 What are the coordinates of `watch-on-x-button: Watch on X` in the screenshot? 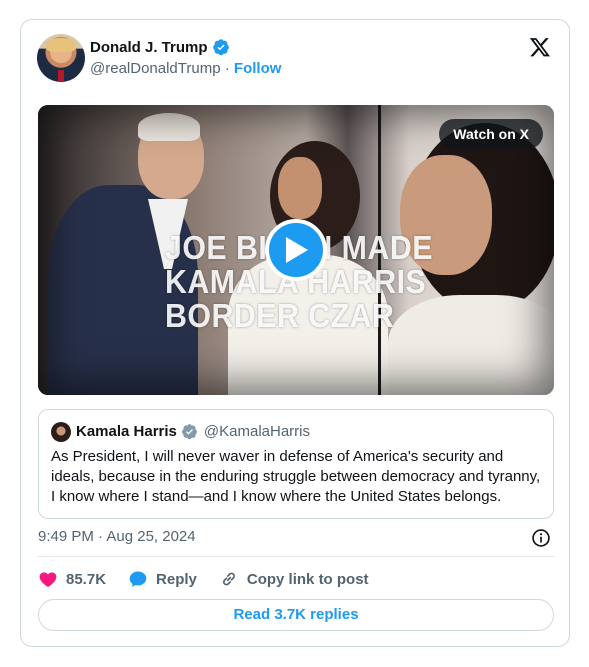 It's located at (491, 134).